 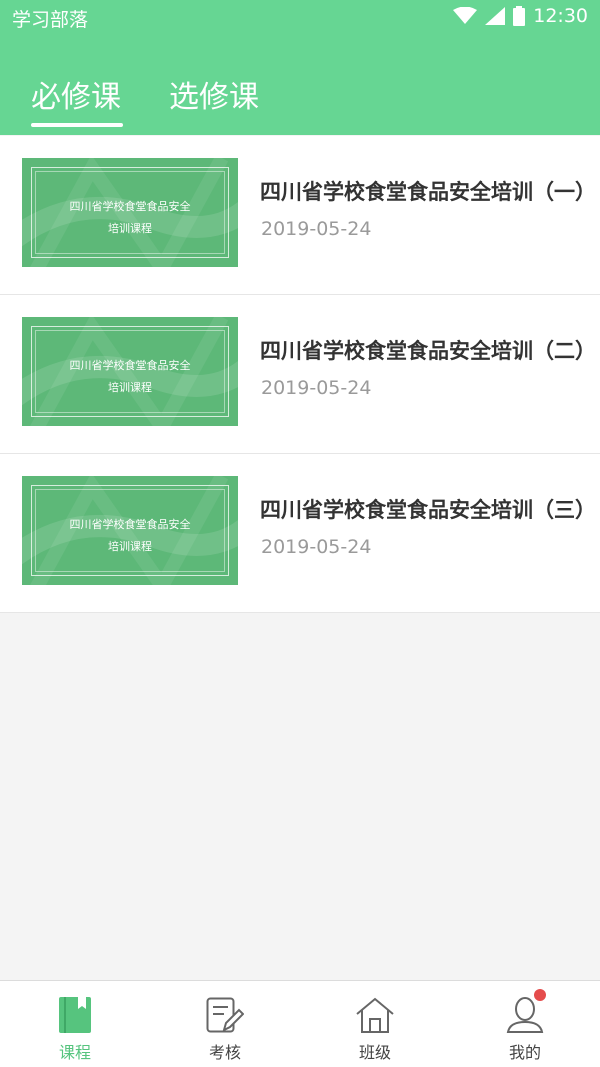 I want to click on user-icon, so click(x=525, y=1017).